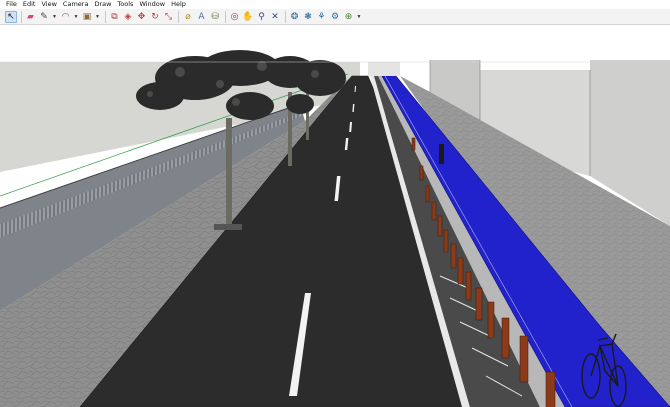 This screenshot has width=670, height=407. Describe the element at coordinates (295, 17) in the screenshot. I see `3d-warehouse-icon: ❂` at that location.